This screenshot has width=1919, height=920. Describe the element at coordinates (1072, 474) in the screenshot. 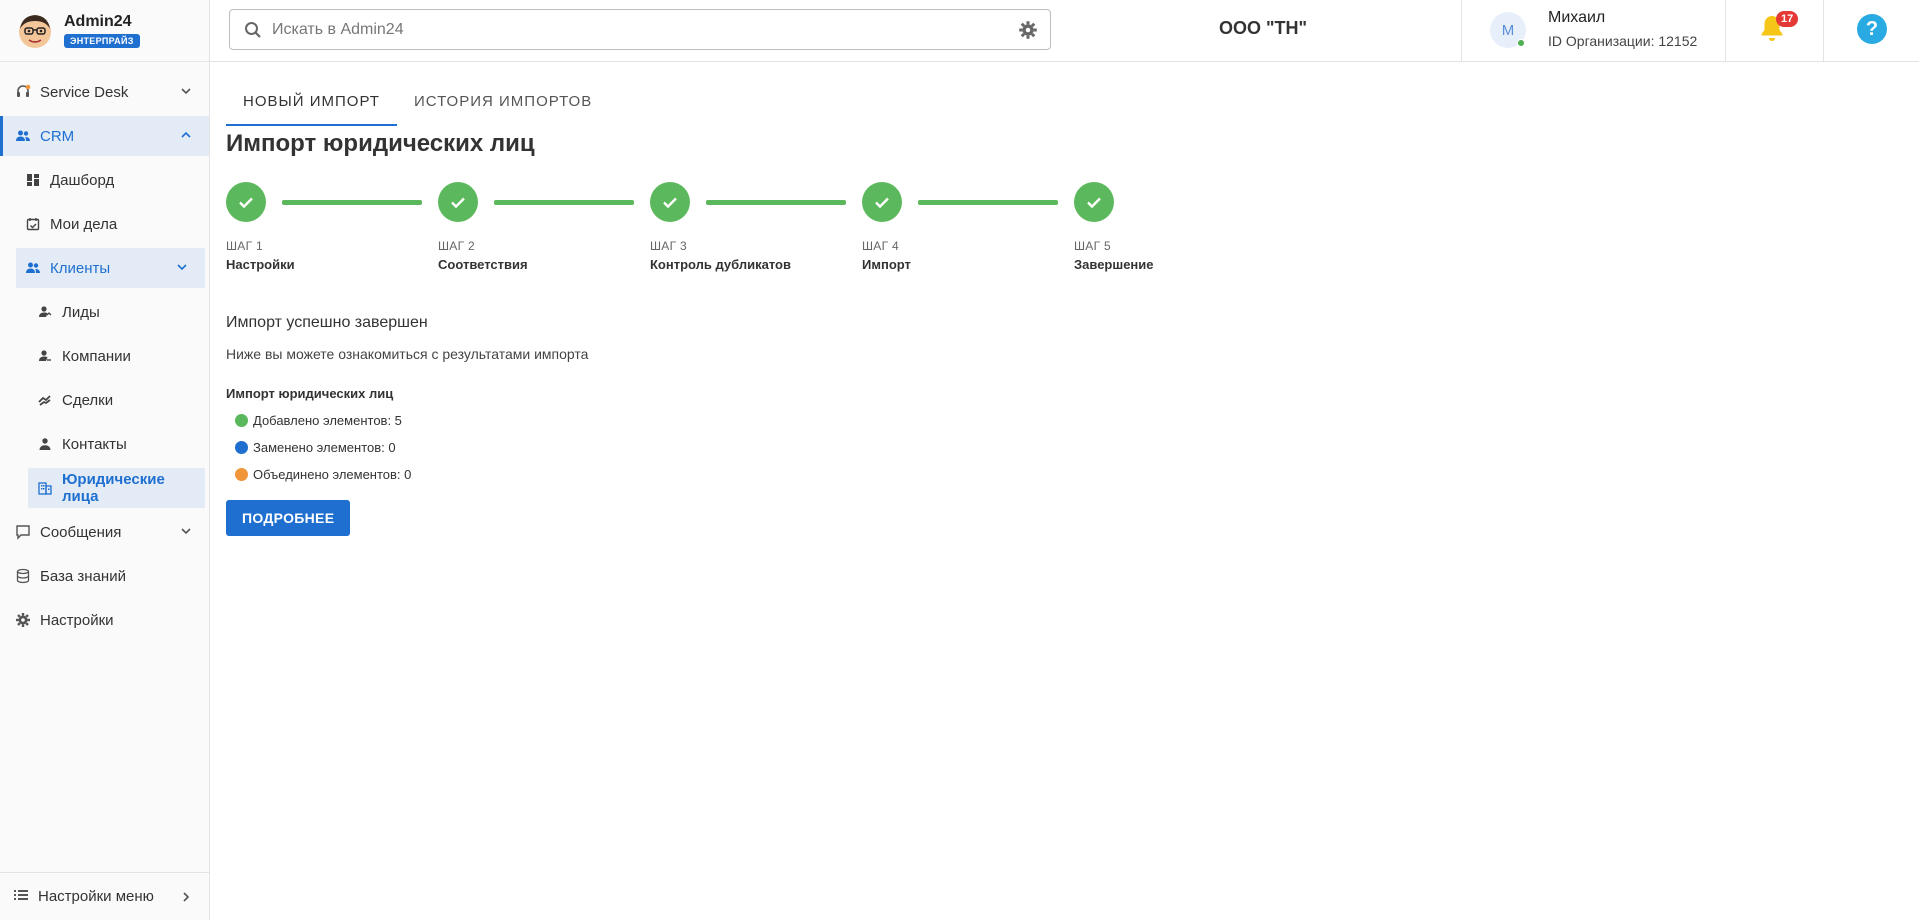

I see `stat-merged: Объединено элементов: 0` at that location.